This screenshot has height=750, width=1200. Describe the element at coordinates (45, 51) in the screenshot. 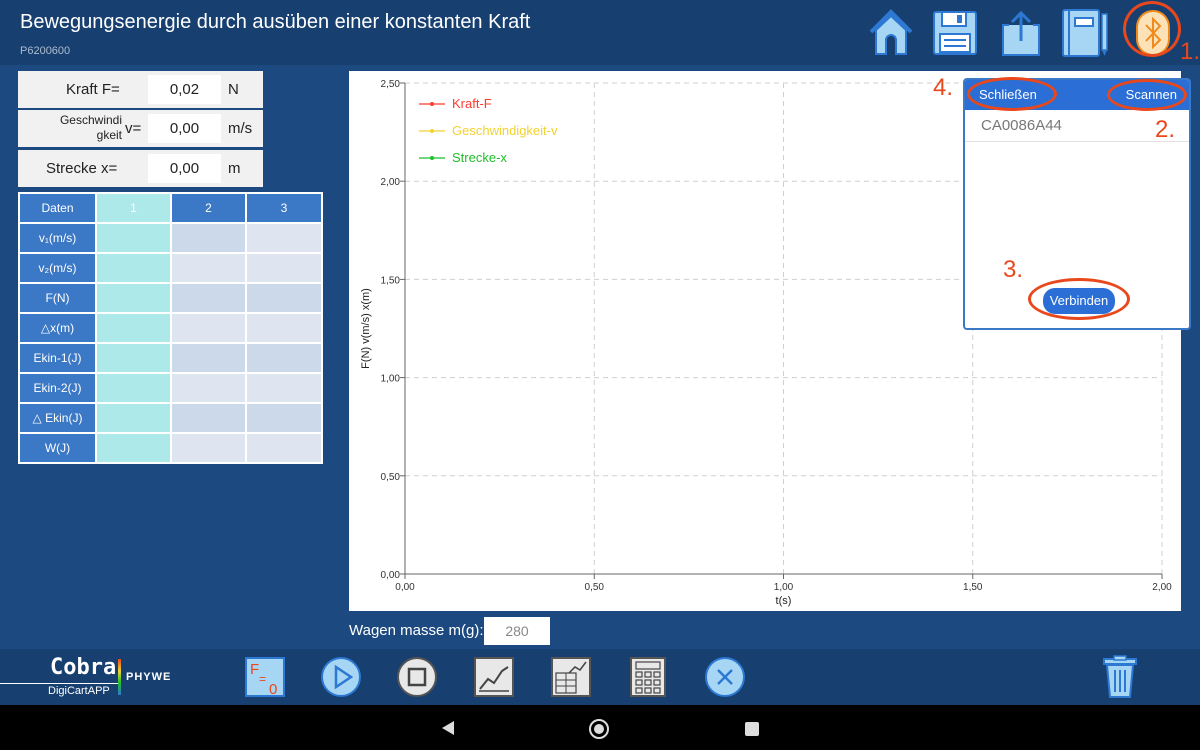

I see `experiment-code: P6200600` at that location.